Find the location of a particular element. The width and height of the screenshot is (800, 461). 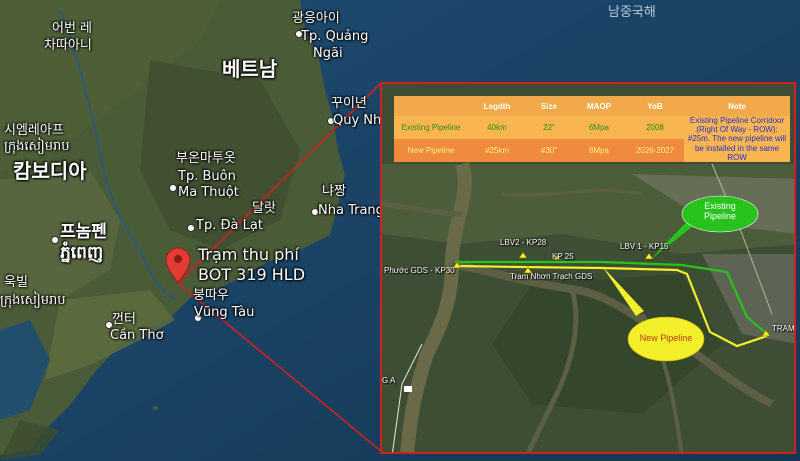

phnom-penh-label: 프놈펜 is located at coordinates (83, 232).